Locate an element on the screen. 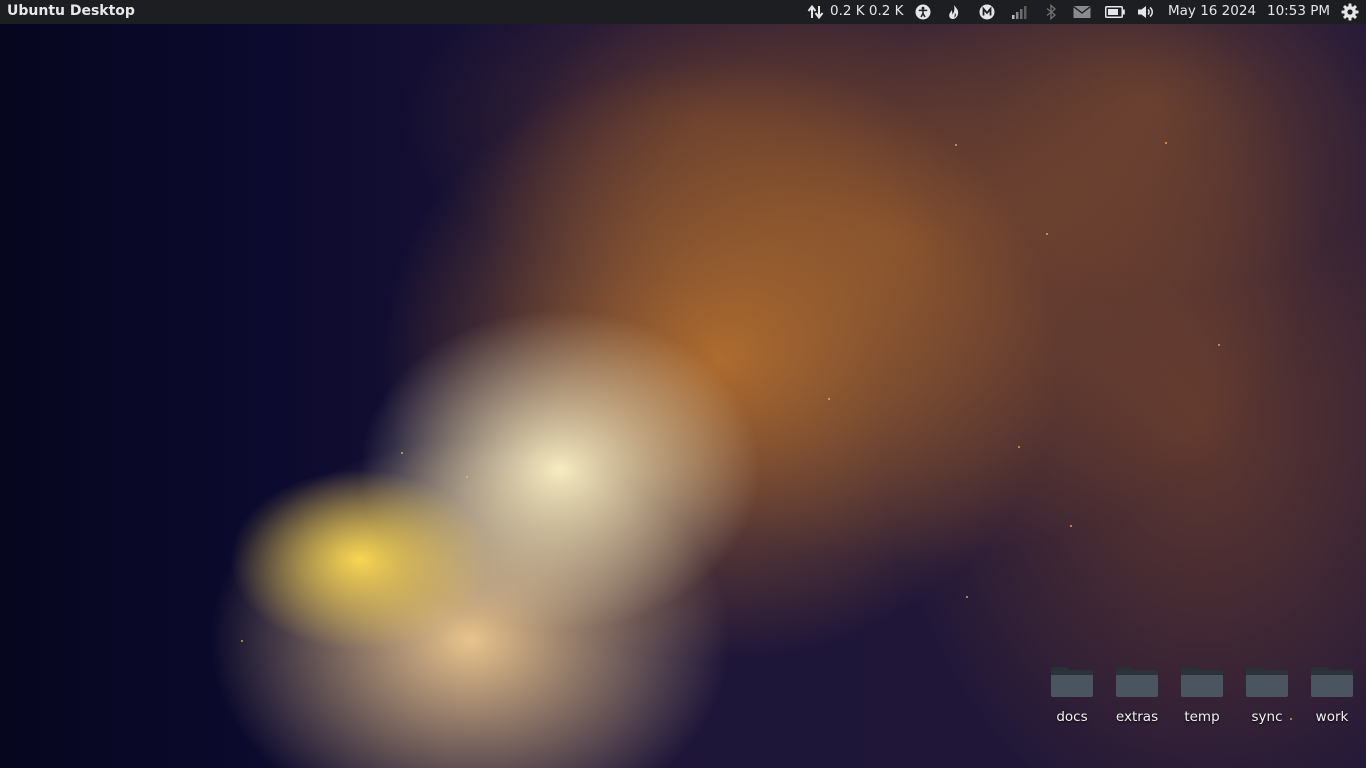 This screenshot has height=768, width=1366. folder-label: sync is located at coordinates (1267, 717).